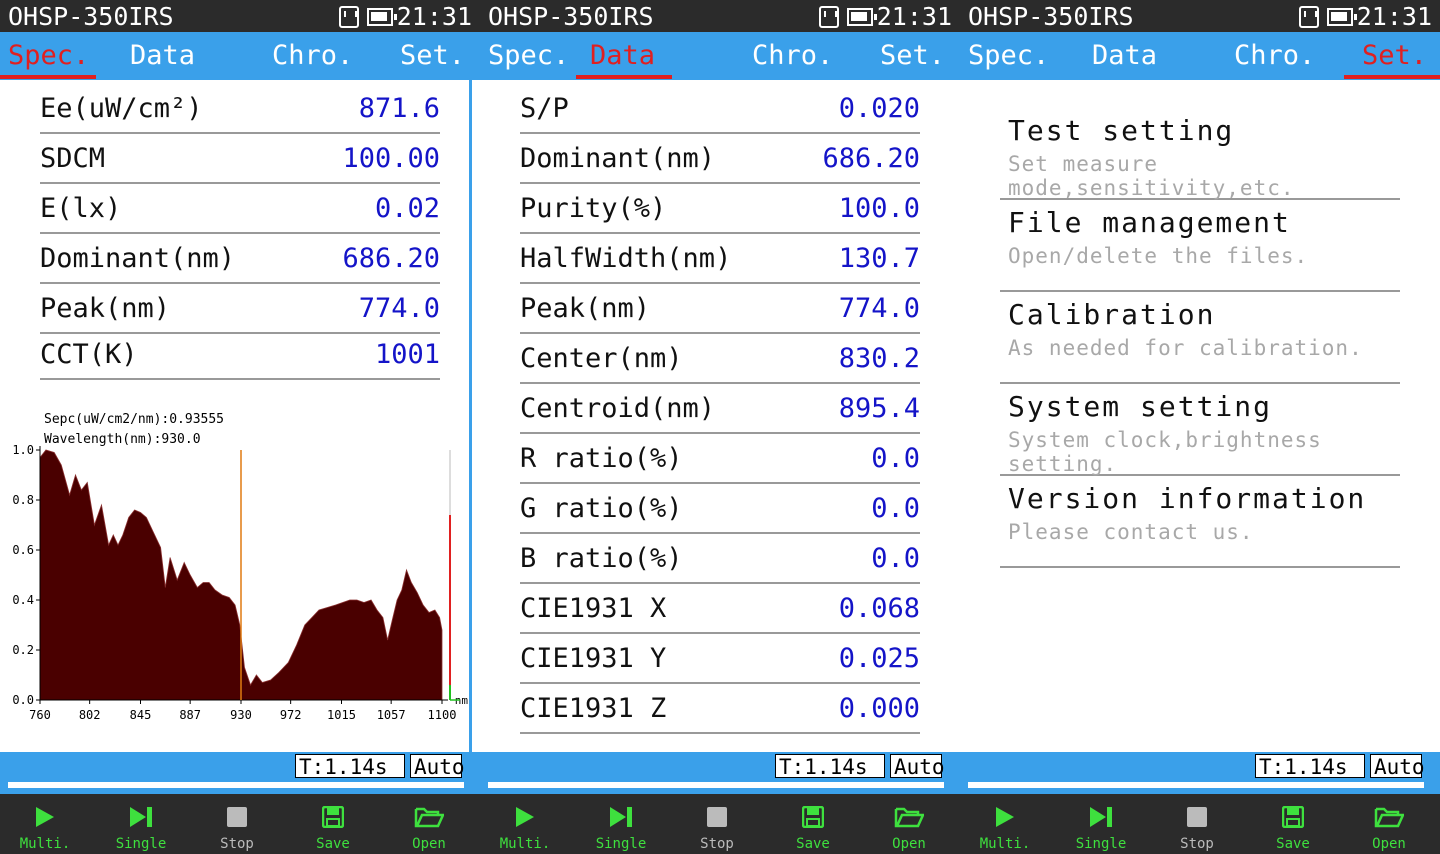 This screenshot has height=854, width=1440. What do you see at coordinates (122, 439) in the screenshot?
I see `chart-annotation-wavelength: Wavelength(nm):930.0` at bounding box center [122, 439].